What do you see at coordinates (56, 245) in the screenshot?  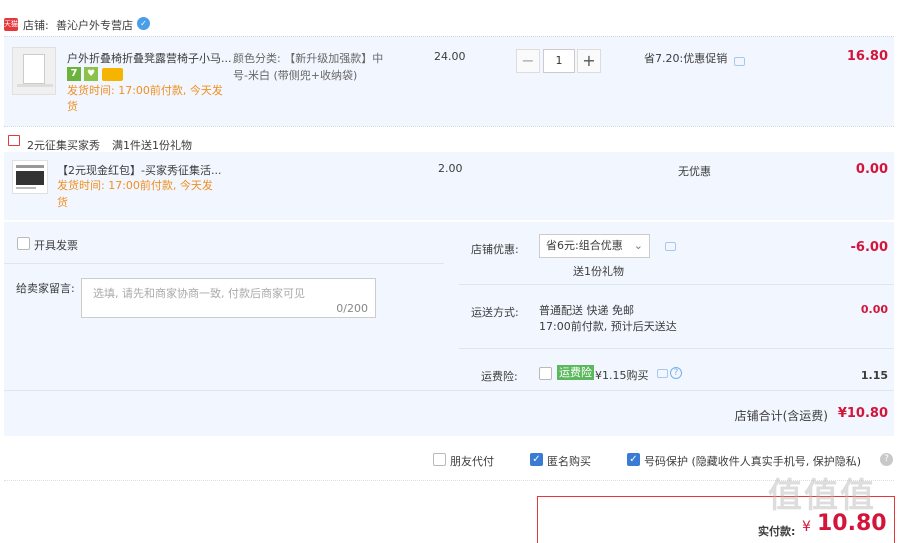 I see `invoice-label: 开具发票` at bounding box center [56, 245].